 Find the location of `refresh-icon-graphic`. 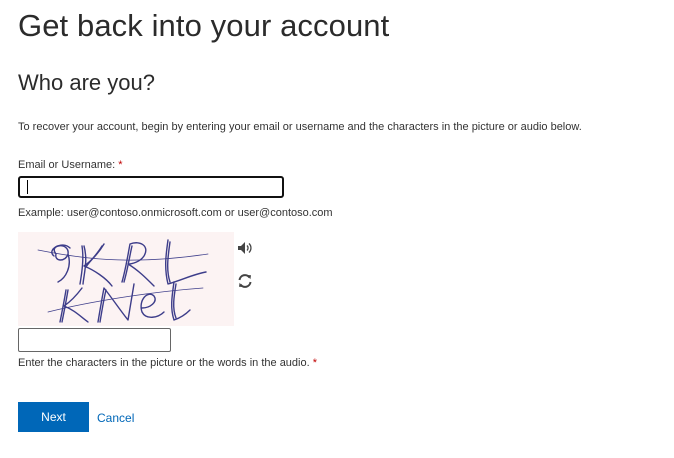

refresh-icon-graphic is located at coordinates (245, 281).